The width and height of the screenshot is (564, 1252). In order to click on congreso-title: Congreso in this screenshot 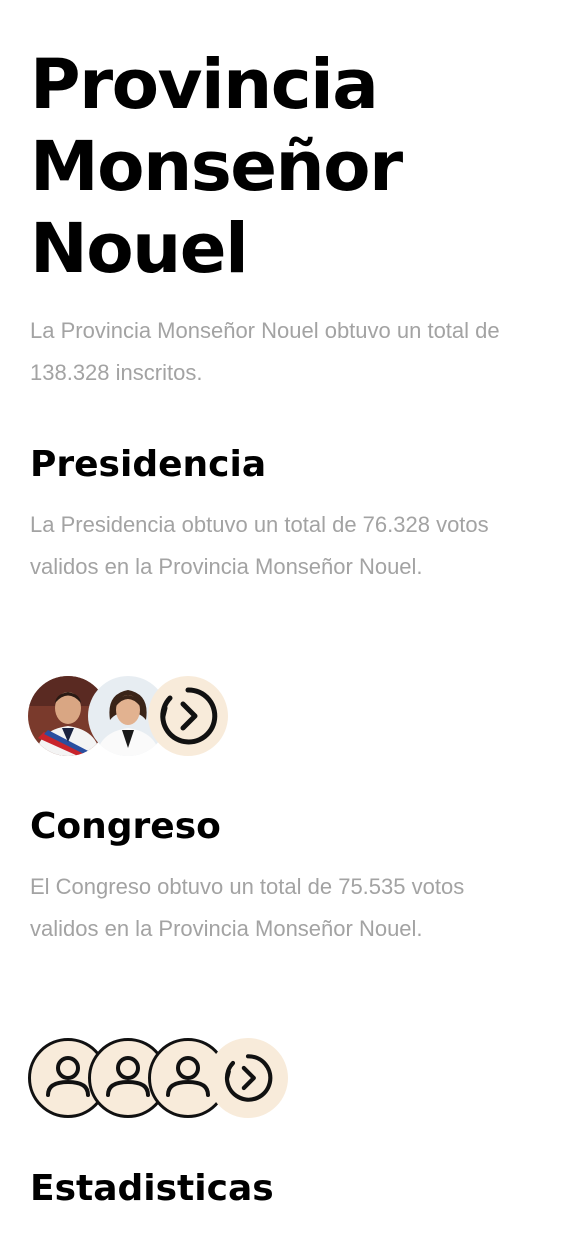, I will do `click(125, 826)`.